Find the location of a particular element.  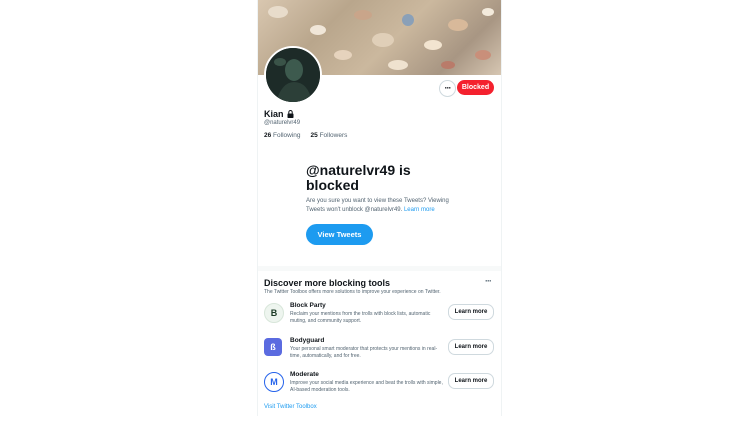

tool-name: Block Party is located at coordinates (308, 305).